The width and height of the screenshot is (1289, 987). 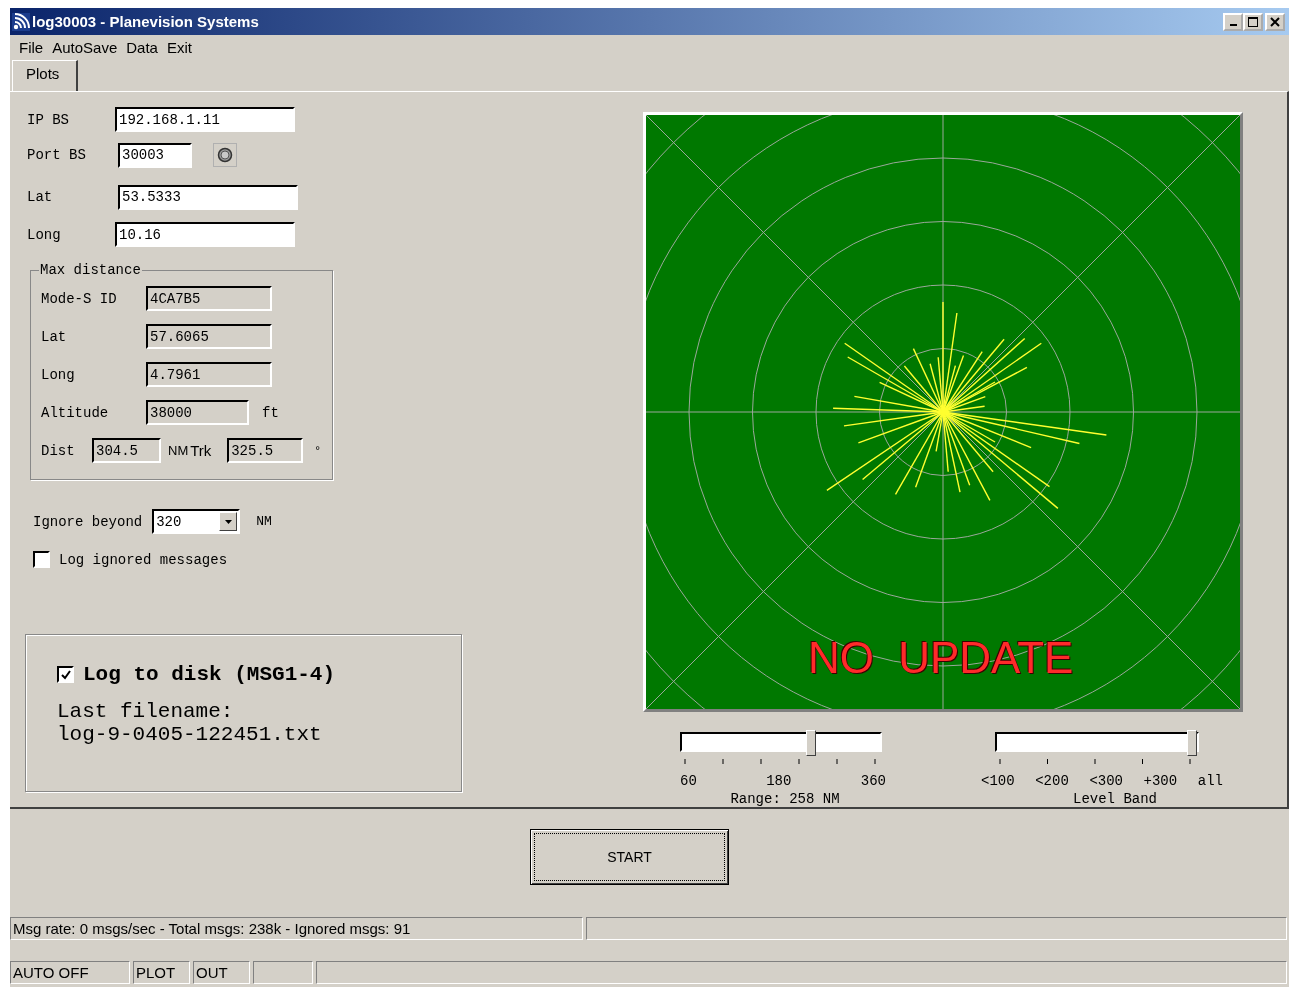 What do you see at coordinates (941, 658) in the screenshot?
I see `radar-status: NO UPDATE` at bounding box center [941, 658].